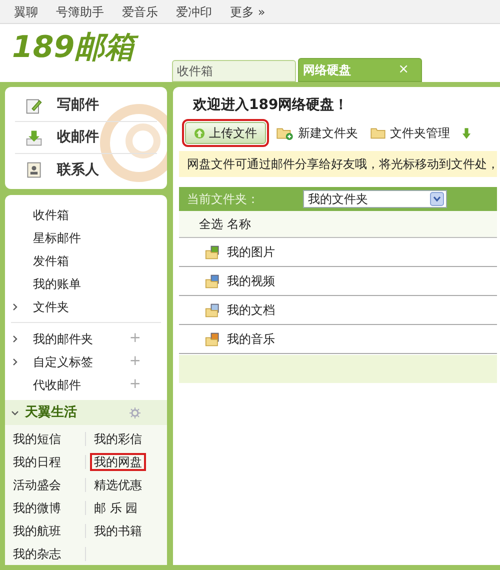  Describe the element at coordinates (78, 105) in the screenshot. I see `quick-action-link: 写邮件` at that location.